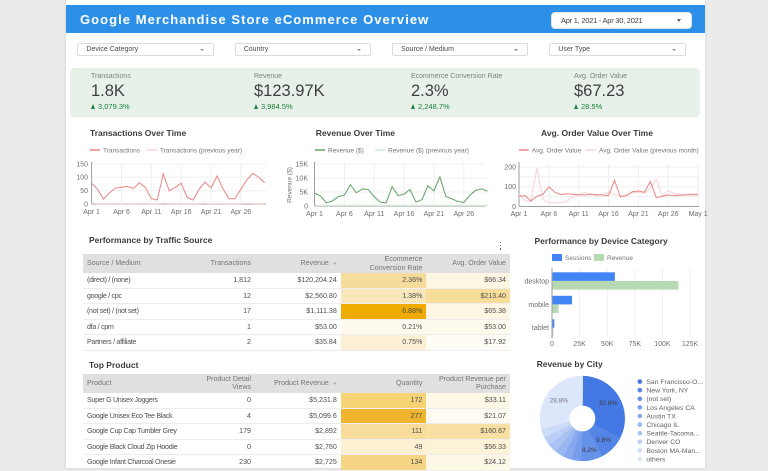 This screenshot has height=471, width=768. Describe the element at coordinates (82, 164) in the screenshot. I see `svg-text: 150` at that location.